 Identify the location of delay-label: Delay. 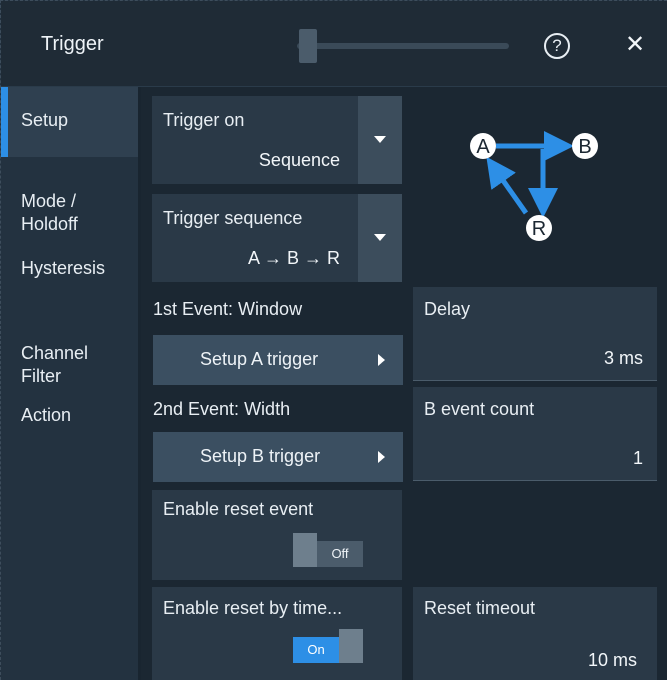
(447, 309).